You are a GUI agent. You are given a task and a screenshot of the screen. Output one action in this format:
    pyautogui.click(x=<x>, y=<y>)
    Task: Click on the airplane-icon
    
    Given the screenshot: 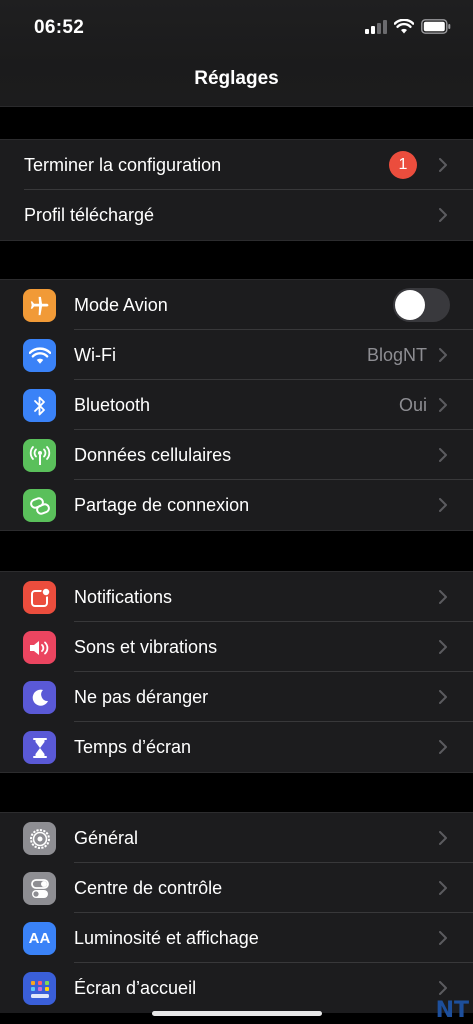 What is the action you would take?
    pyautogui.click(x=39, y=305)
    